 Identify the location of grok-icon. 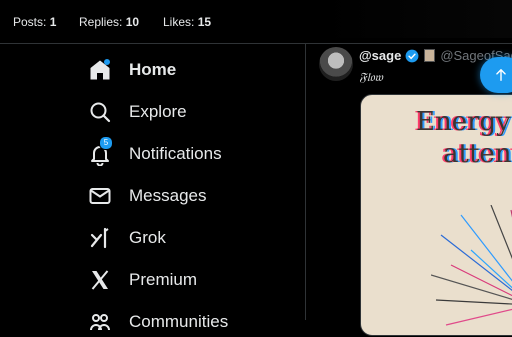
(100, 238).